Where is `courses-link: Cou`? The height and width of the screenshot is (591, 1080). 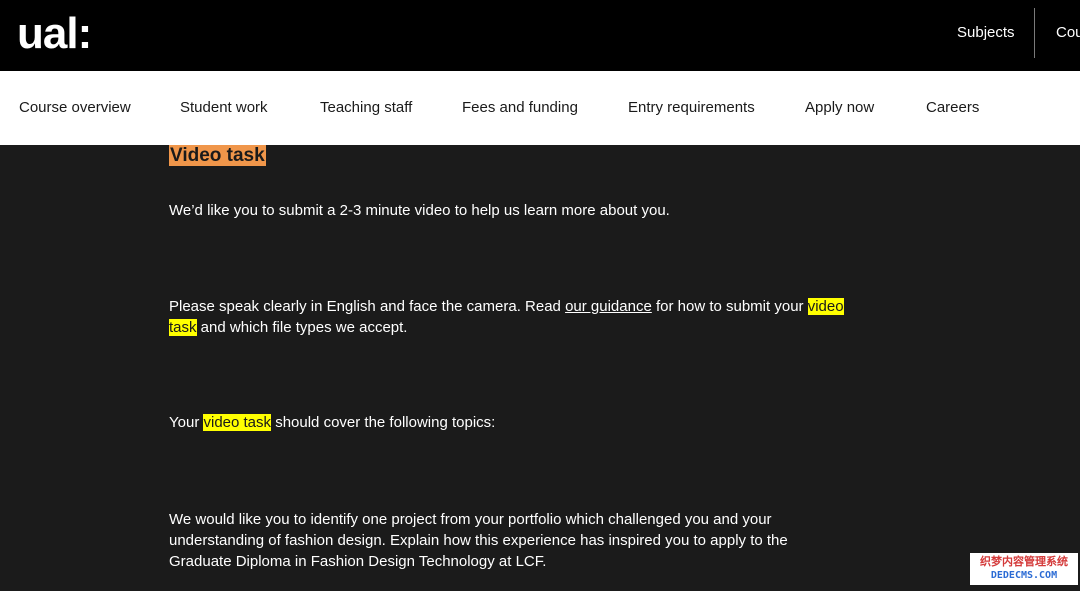
courses-link: Cou is located at coordinates (1068, 33).